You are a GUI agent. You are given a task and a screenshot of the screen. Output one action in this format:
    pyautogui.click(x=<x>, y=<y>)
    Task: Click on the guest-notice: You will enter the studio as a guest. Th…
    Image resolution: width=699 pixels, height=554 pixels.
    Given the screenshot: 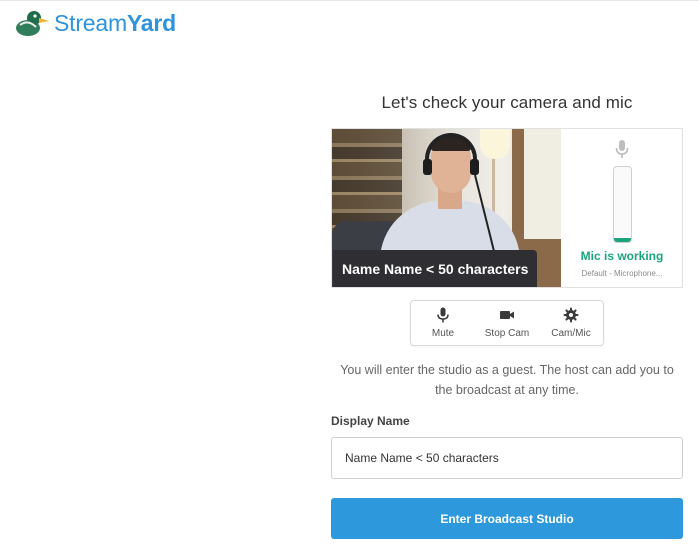 What is the action you would take?
    pyautogui.click(x=507, y=380)
    